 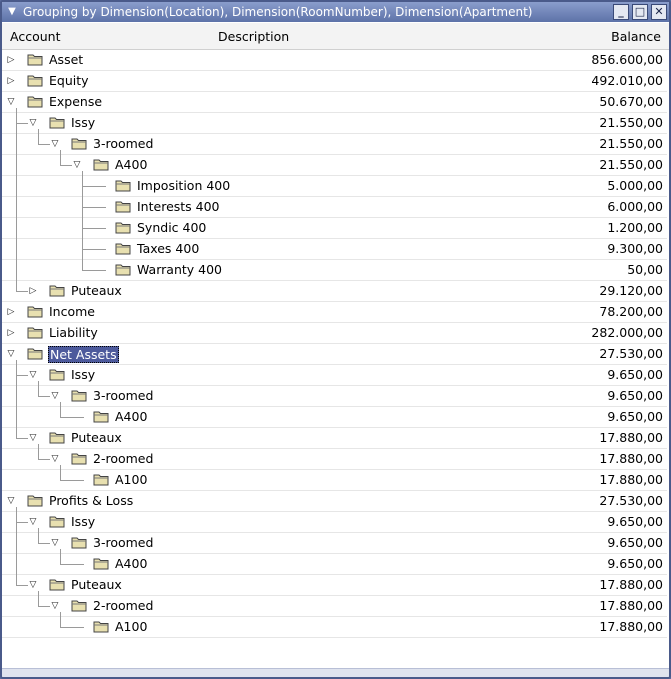 What do you see at coordinates (66, 59) in the screenshot?
I see `account-label: Asset` at bounding box center [66, 59].